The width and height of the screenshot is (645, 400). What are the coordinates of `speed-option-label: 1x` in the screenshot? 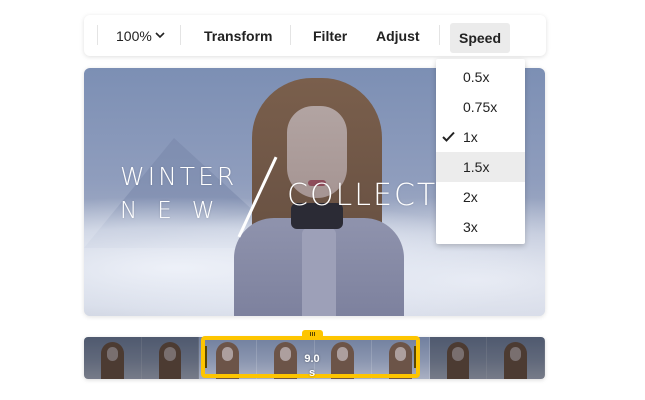 It's located at (470, 137).